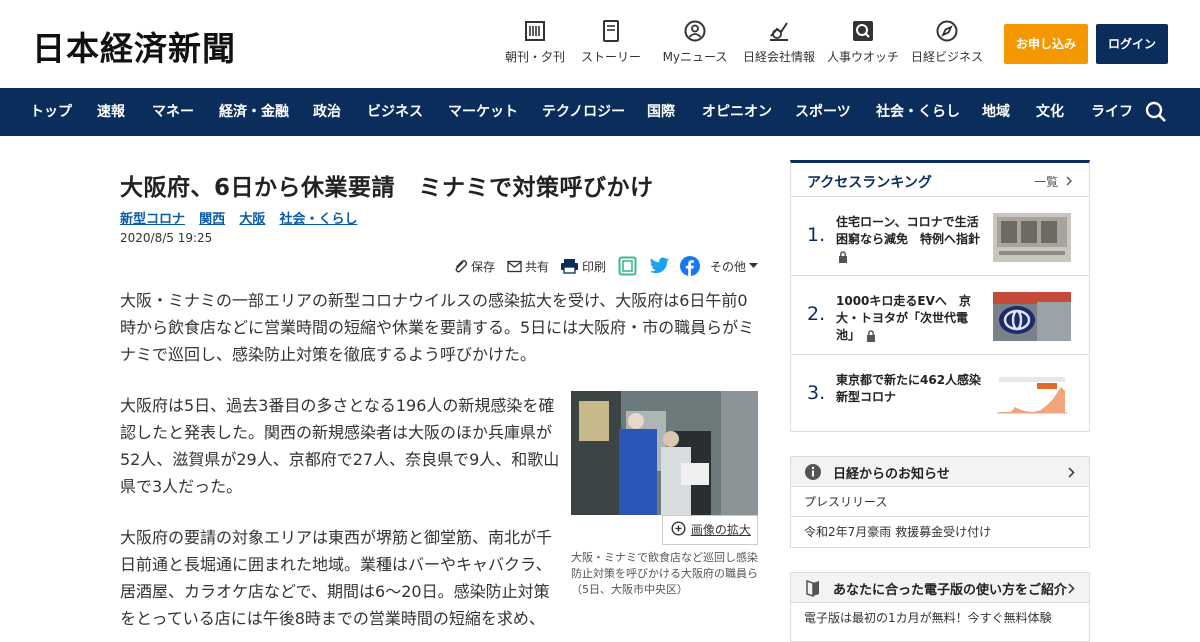 The height and width of the screenshot is (642, 1200). I want to click on tag-link: 新型コロナ, so click(152, 219).